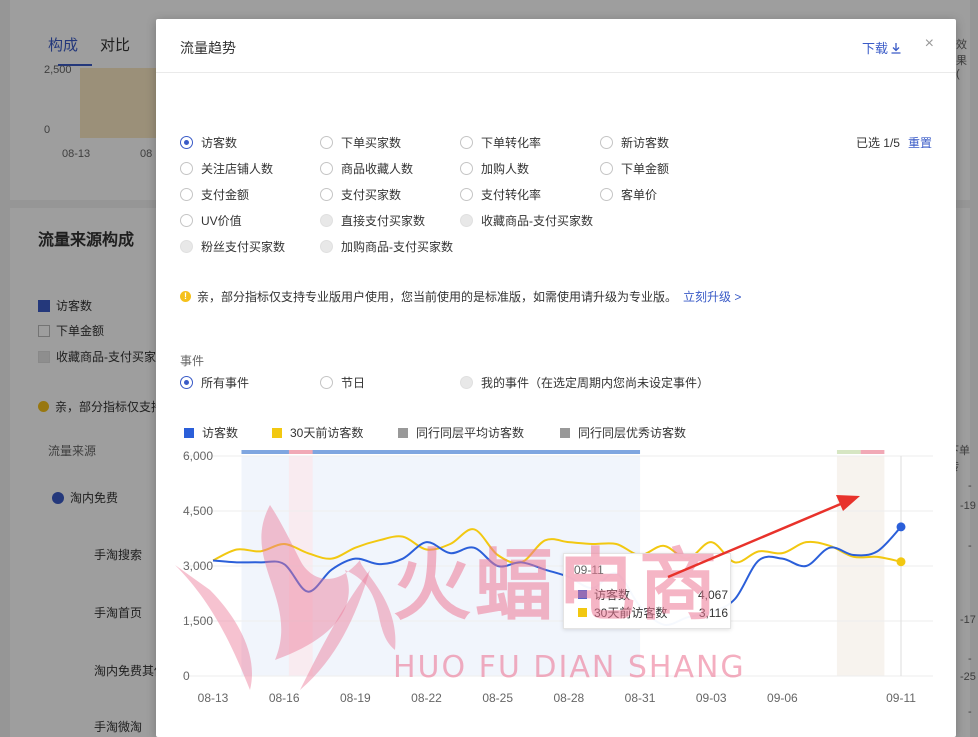 The image size is (978, 737). I want to click on tooltip-row: 访客数 4,067, so click(653, 594).